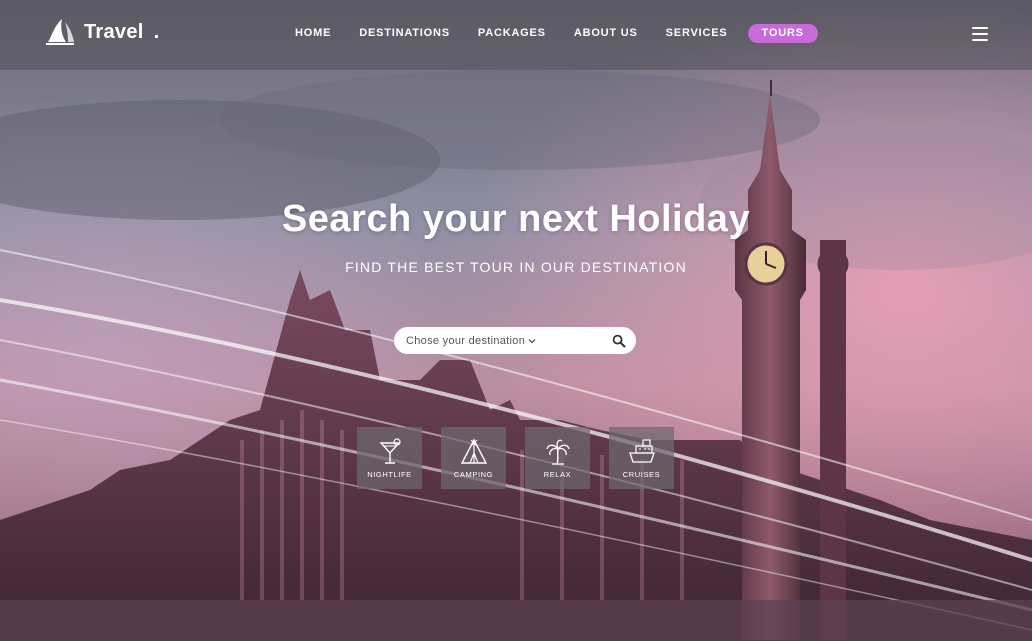 The width and height of the screenshot is (1032, 641). Describe the element at coordinates (606, 33) in the screenshot. I see `nav-about-us: ABOUT US` at that location.